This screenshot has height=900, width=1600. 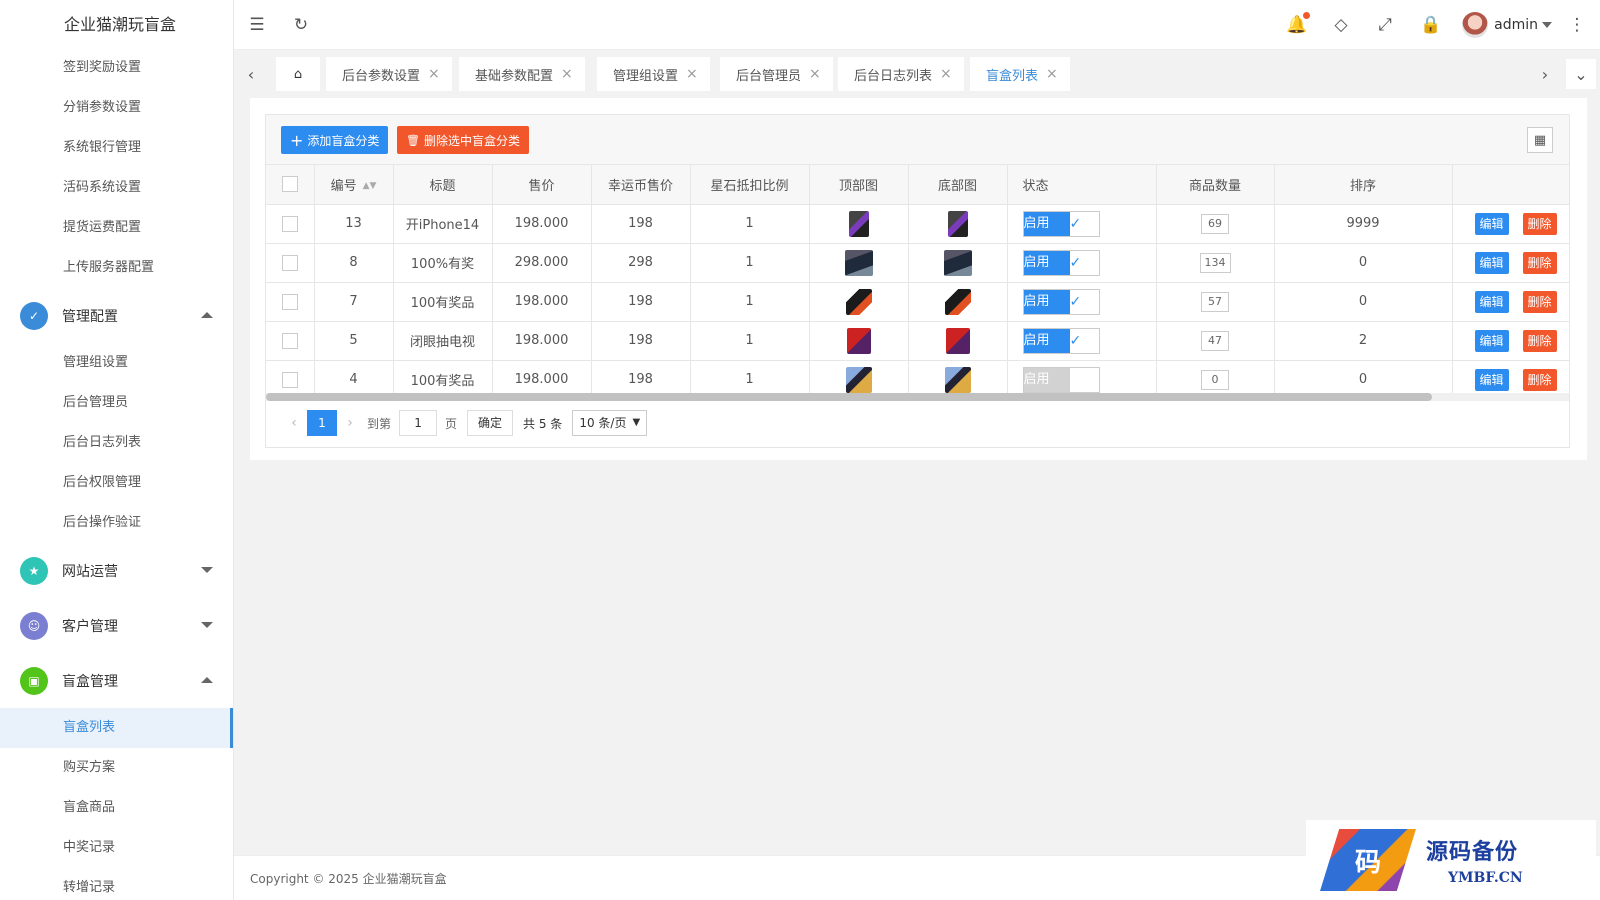 I want to click on scrollbar-thumb, so click(x=849, y=397).